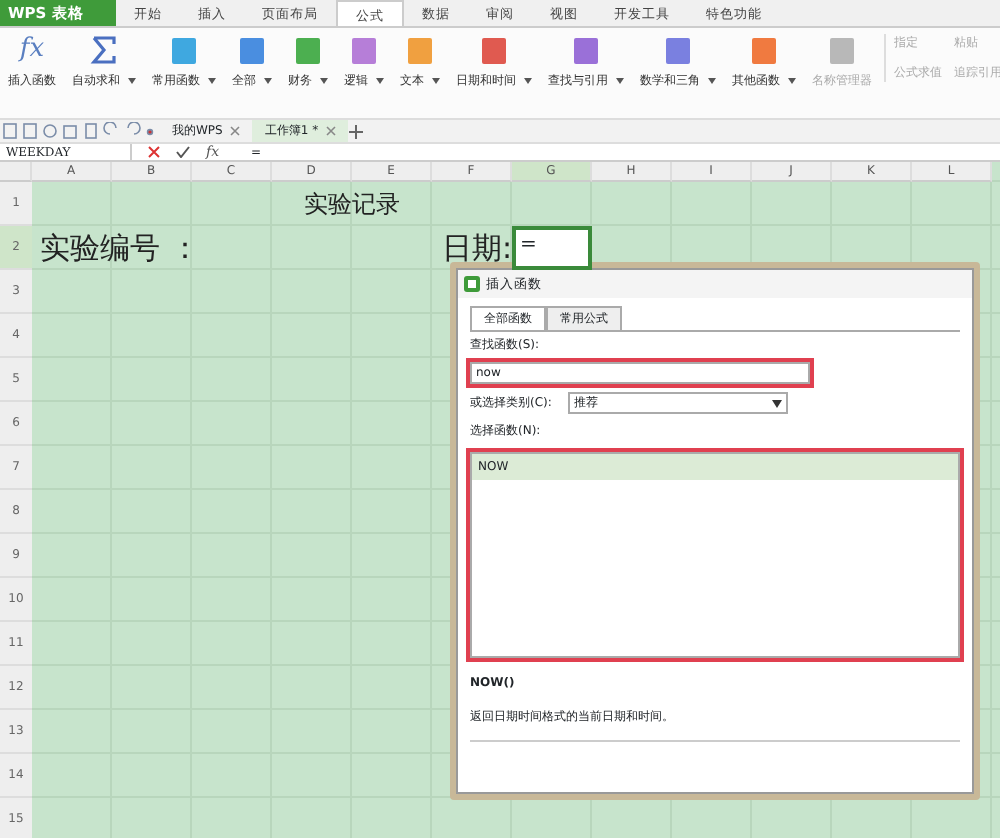 The image size is (1000, 838). Describe the element at coordinates (183, 152) in the screenshot. I see `confirm-icon` at that location.